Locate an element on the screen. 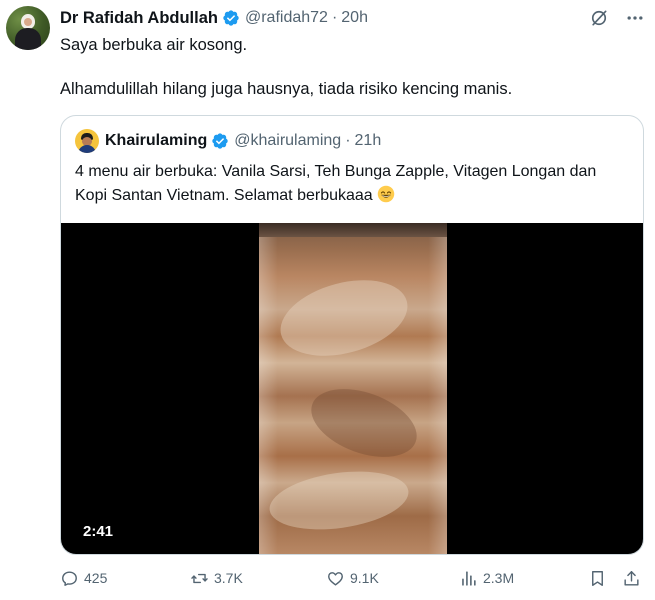 The width and height of the screenshot is (655, 600). quoted-avatar is located at coordinates (87, 141).